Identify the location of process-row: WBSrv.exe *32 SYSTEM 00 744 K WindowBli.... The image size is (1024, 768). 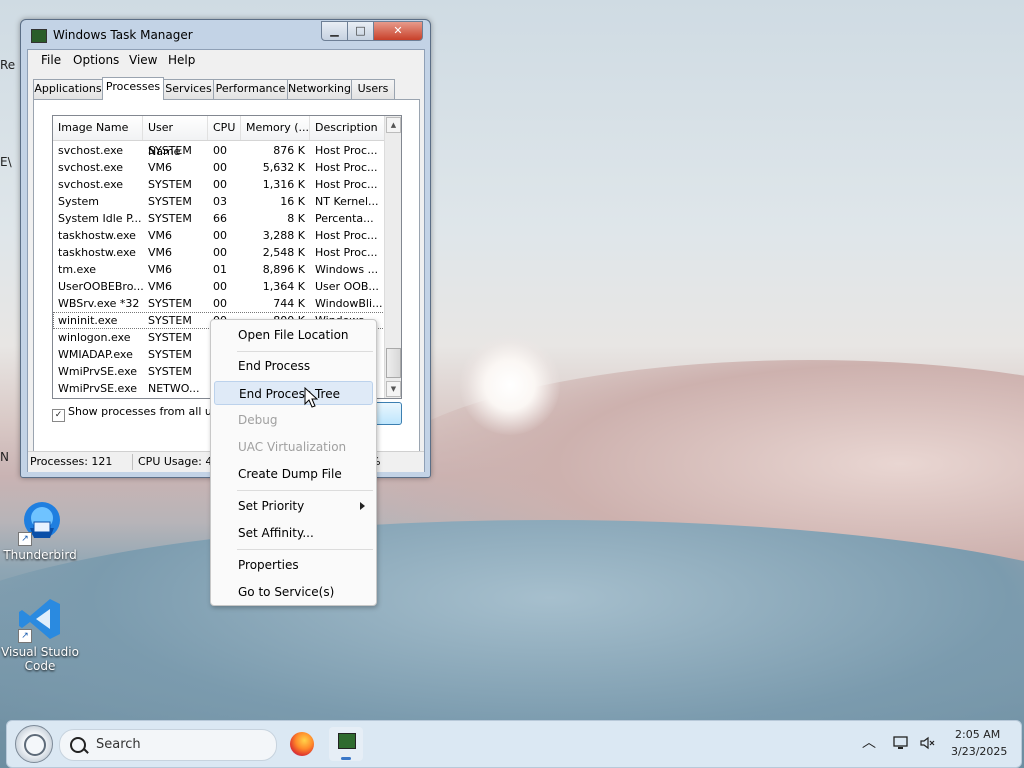
(219, 303).